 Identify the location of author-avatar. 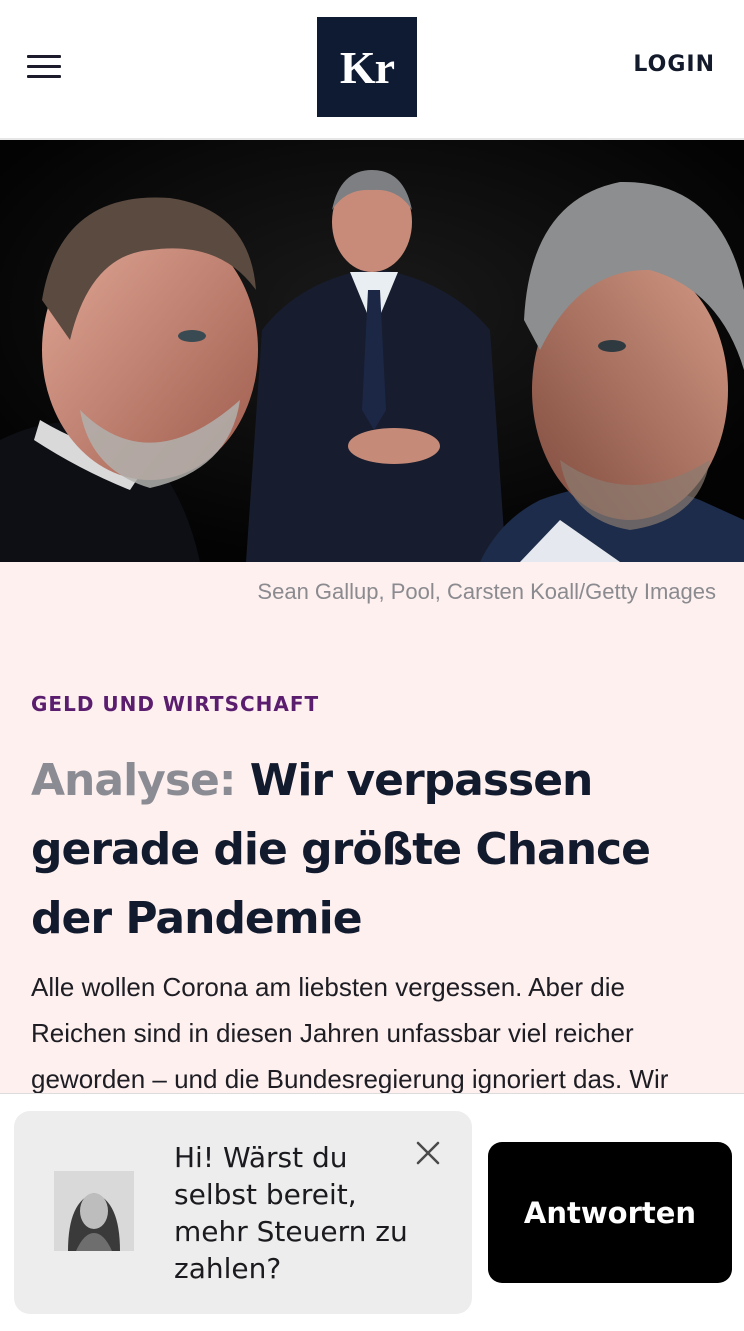
(94, 1211).